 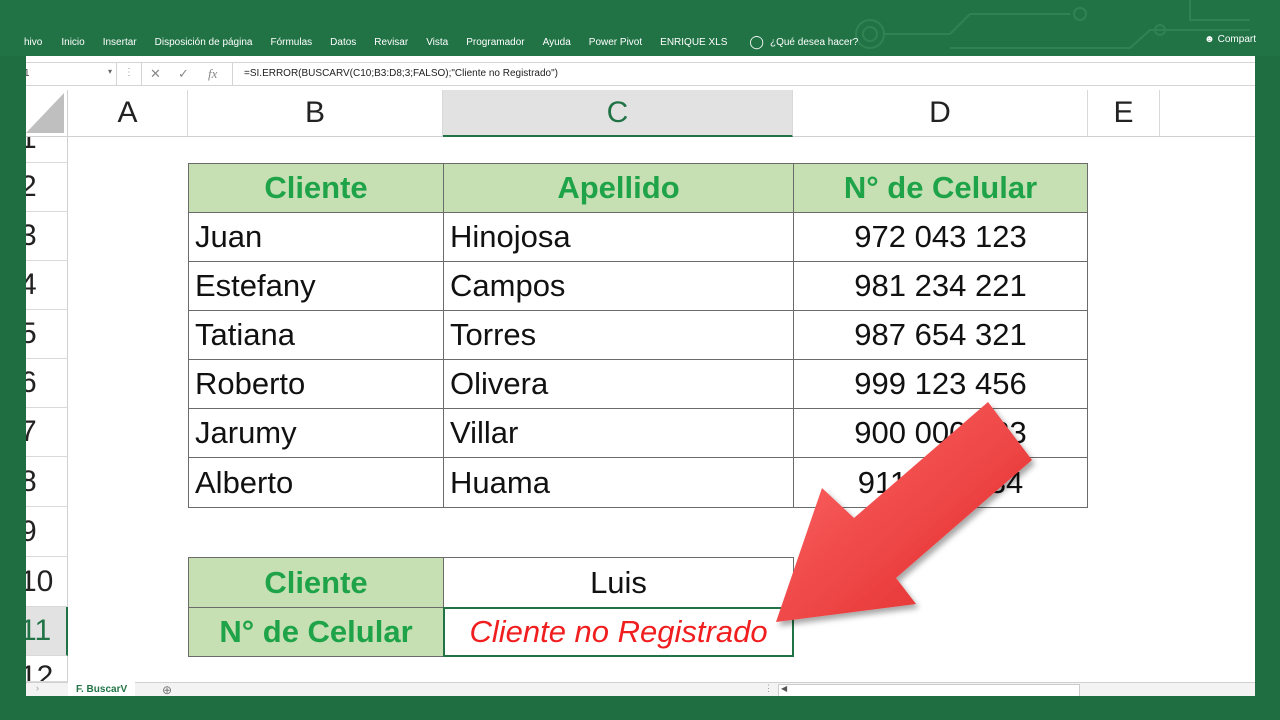 What do you see at coordinates (167, 689) in the screenshot?
I see `add-sheet-icon: ⊕` at bounding box center [167, 689].